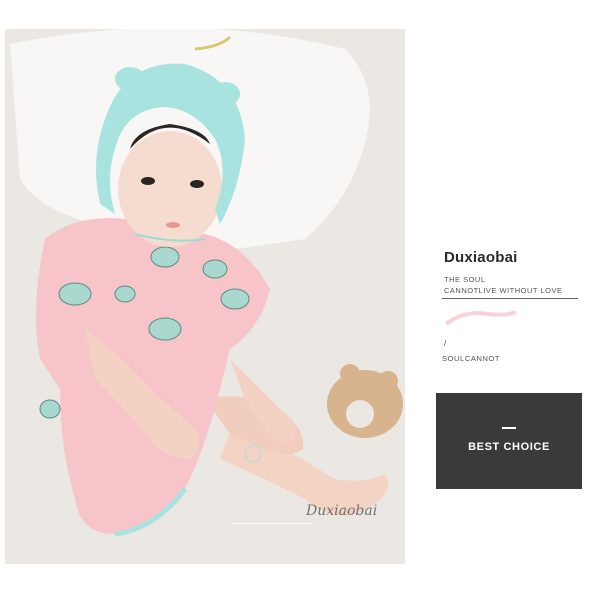 The image size is (592, 592). I want to click on tagline-line-2: CANNOTLIVE WITHOUT LOVE, so click(503, 290).